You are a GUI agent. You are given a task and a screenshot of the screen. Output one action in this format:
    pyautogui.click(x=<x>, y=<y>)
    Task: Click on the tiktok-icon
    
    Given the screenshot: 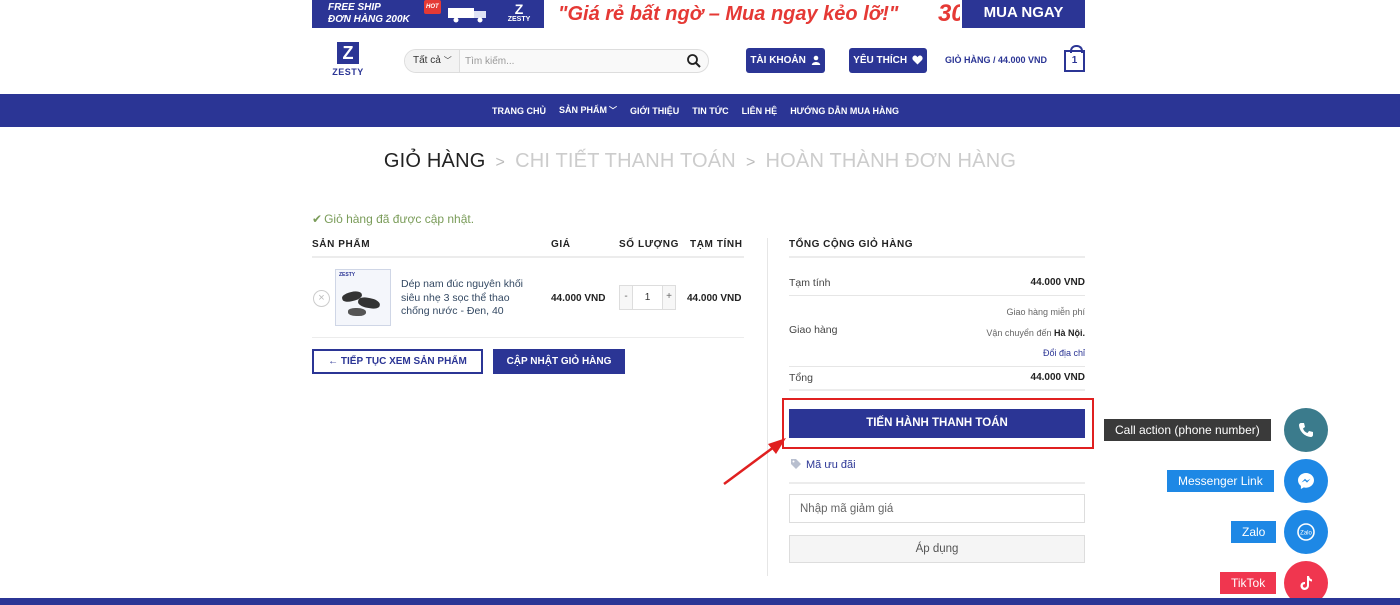 What is the action you would take?
    pyautogui.click(x=1306, y=583)
    